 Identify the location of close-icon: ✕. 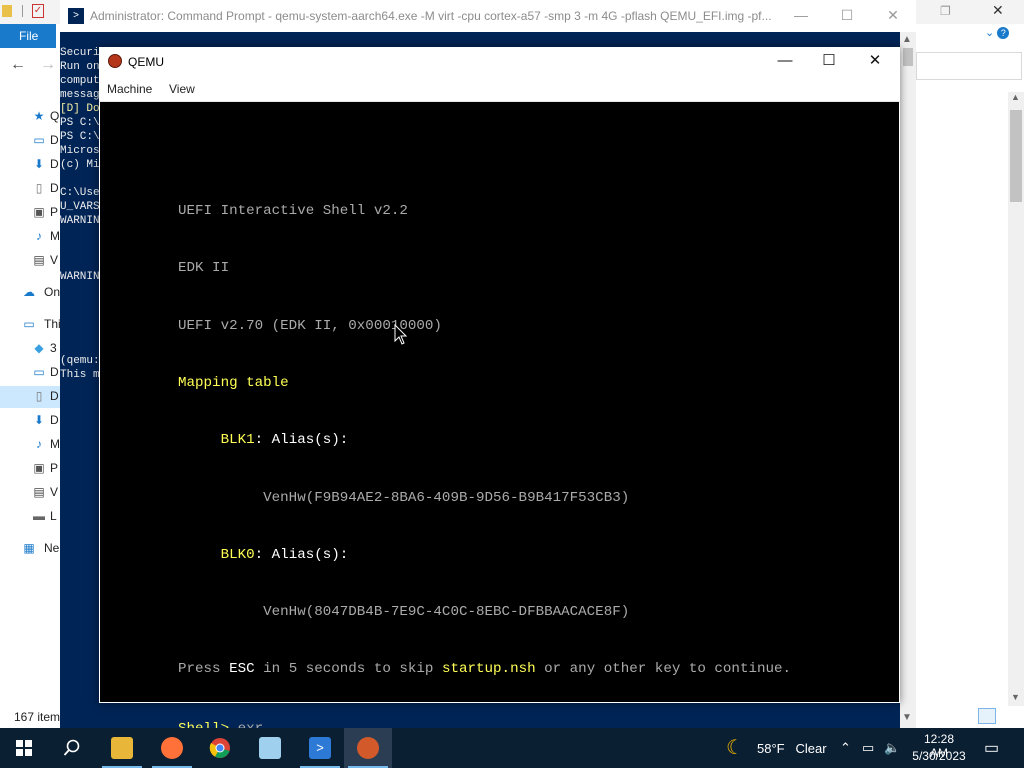
(998, 10).